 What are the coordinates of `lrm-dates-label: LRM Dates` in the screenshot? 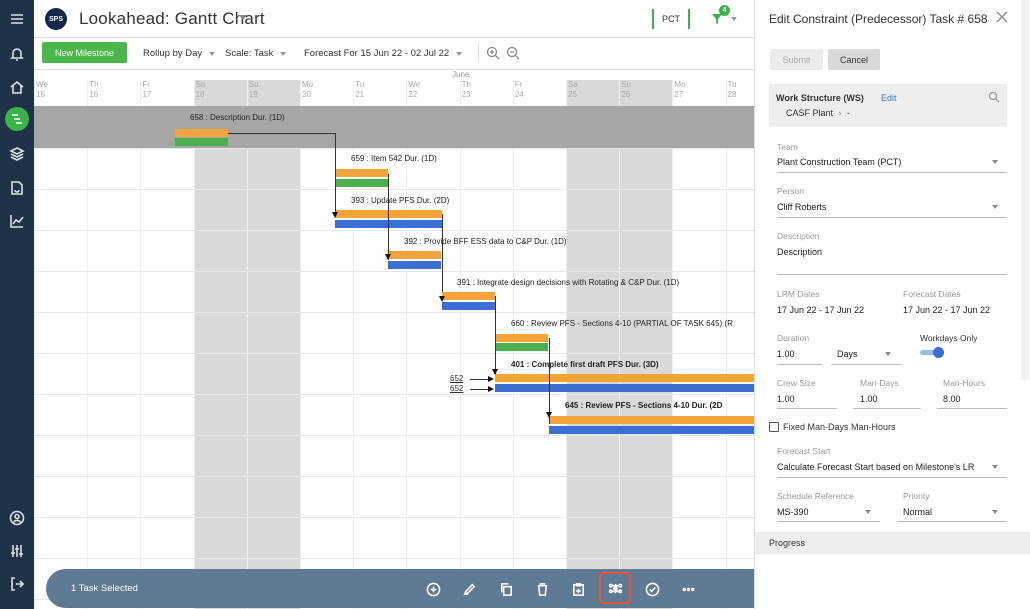 It's located at (798, 294).